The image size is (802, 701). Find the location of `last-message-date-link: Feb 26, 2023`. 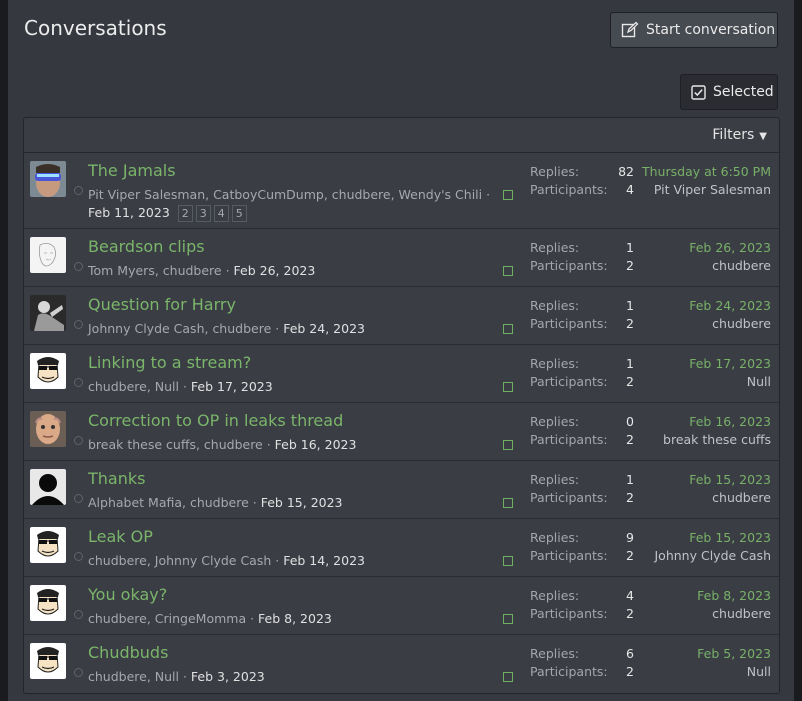

last-message-date-link: Feb 26, 2023 is located at coordinates (730, 248).